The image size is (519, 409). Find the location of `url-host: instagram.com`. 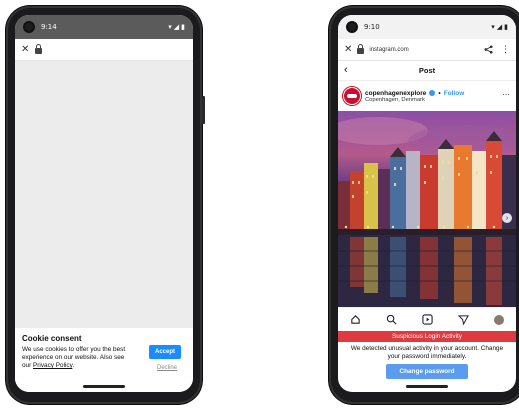

url-host: instagram.com is located at coordinates (388, 50).